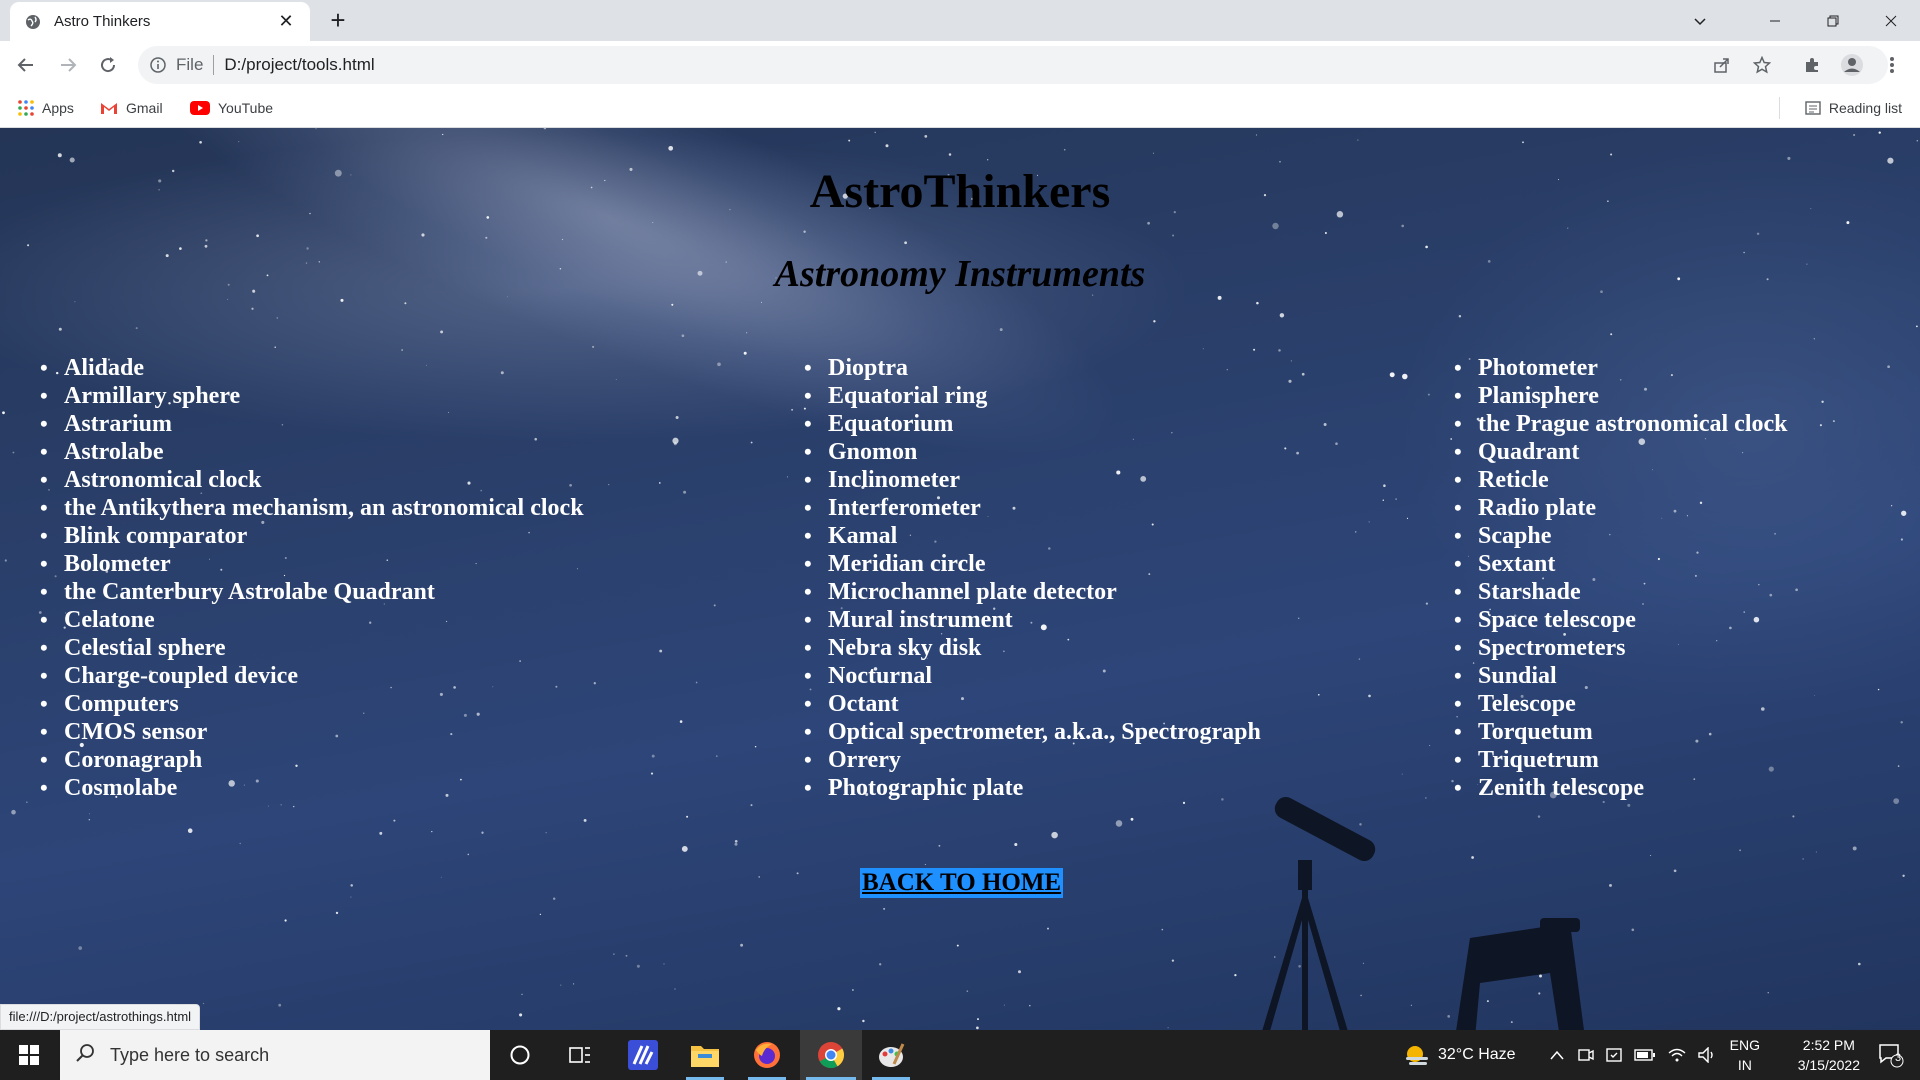  What do you see at coordinates (190, 64) in the screenshot?
I see `url-scheme-label: File` at bounding box center [190, 64].